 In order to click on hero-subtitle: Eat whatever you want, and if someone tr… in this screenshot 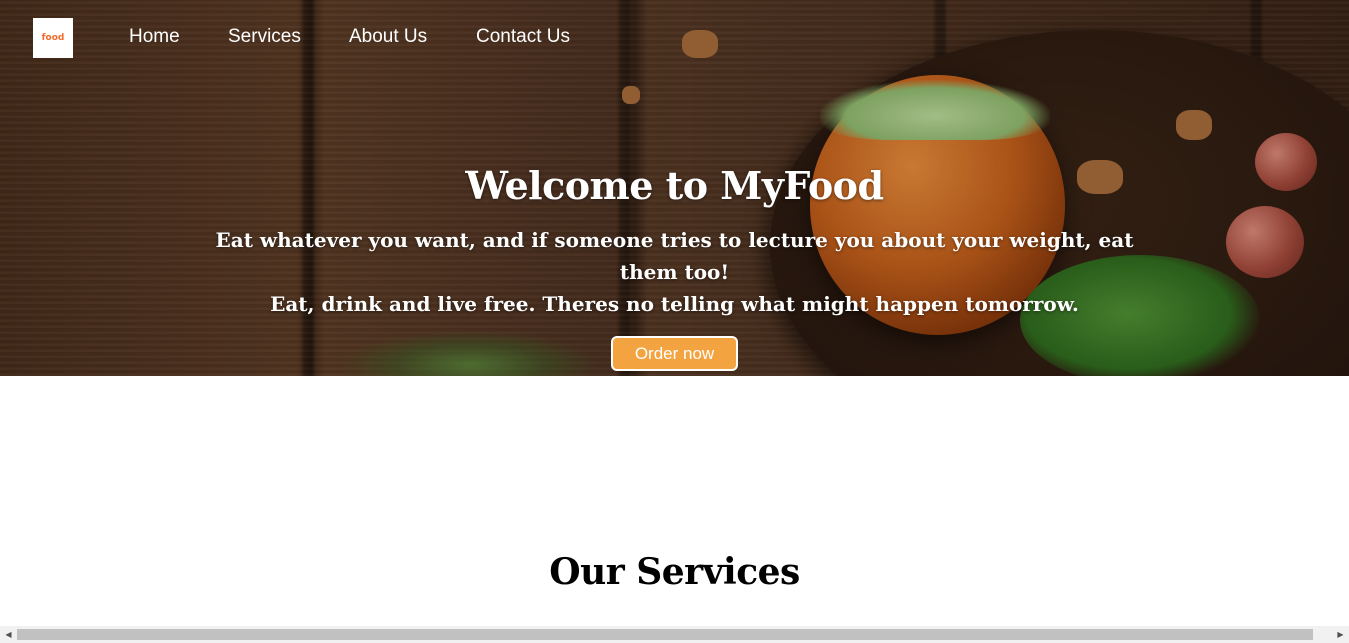, I will do `click(675, 272)`.